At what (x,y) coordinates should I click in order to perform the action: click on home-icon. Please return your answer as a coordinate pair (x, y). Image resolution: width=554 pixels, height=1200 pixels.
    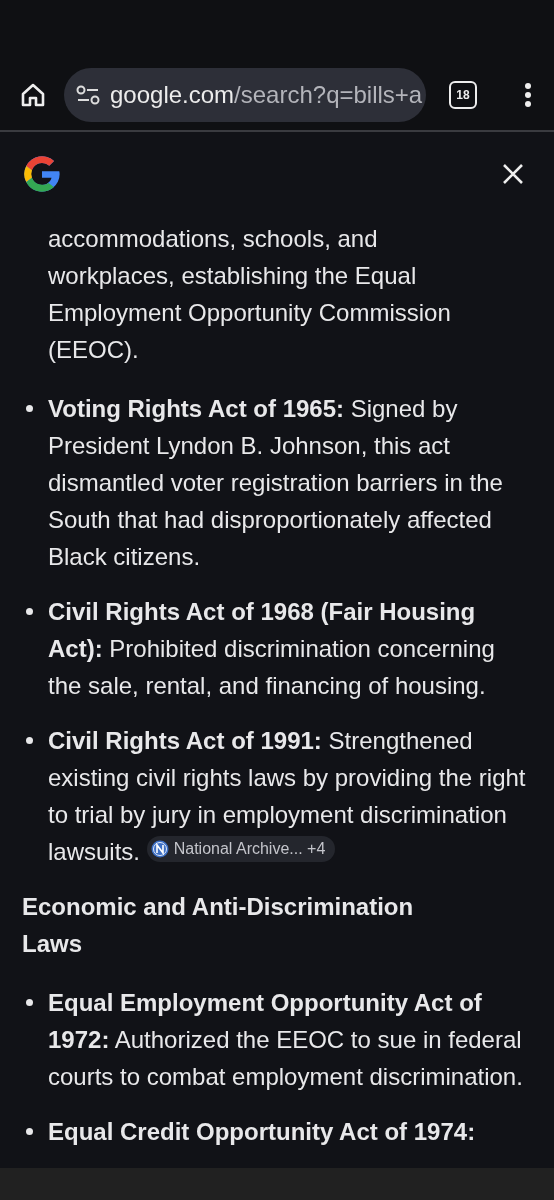
    Looking at the image, I should click on (33, 95).